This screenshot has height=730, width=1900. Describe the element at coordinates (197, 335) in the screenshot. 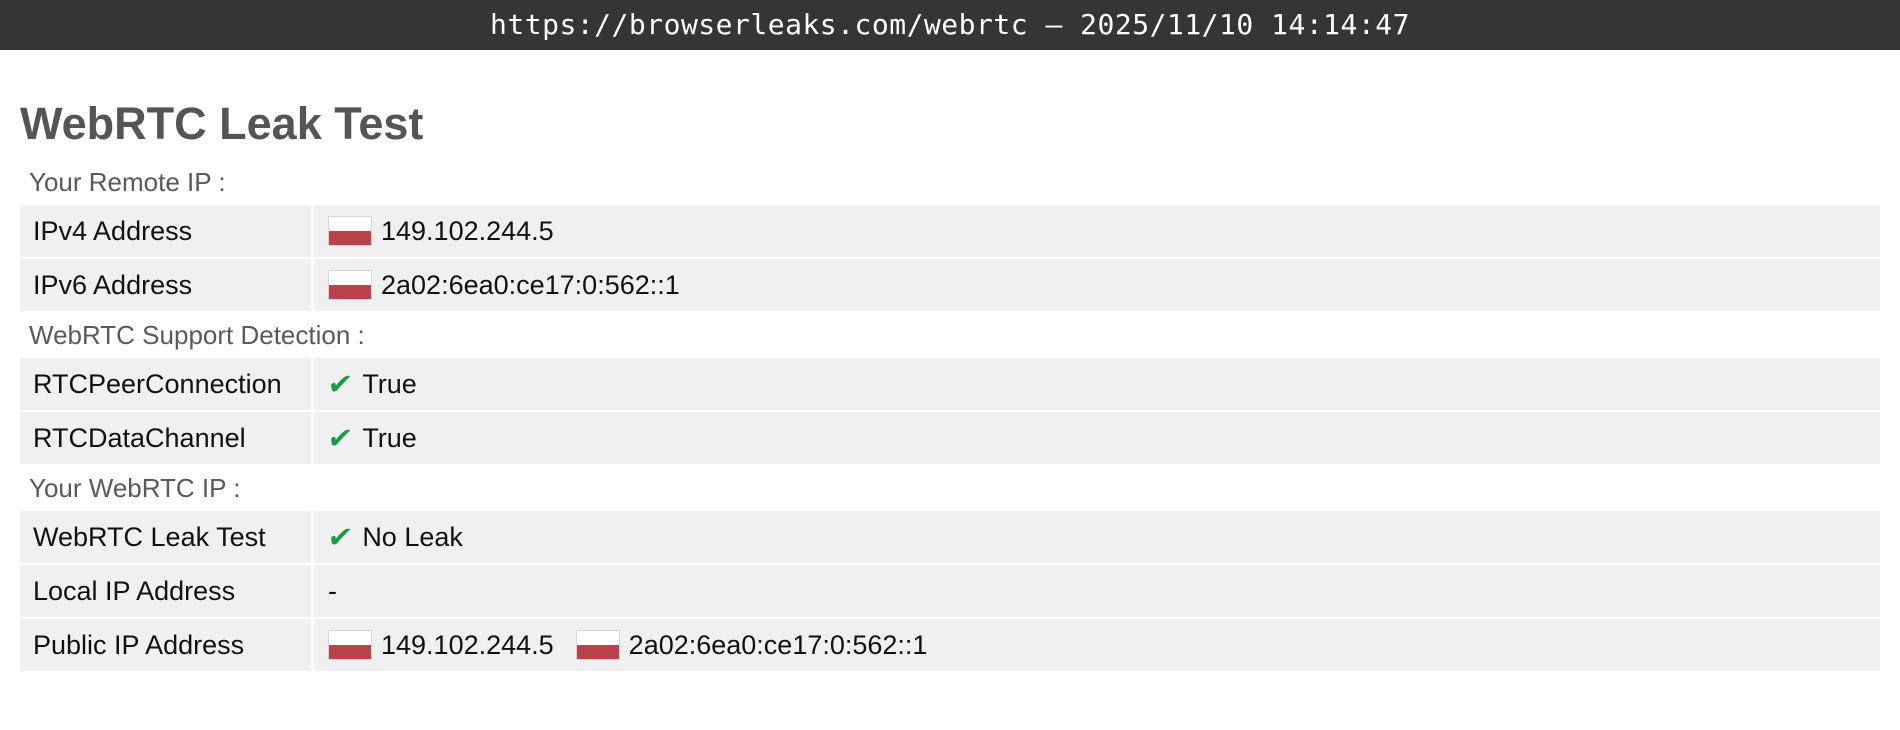

I see `section-label-support-detection: WebRTC Support Detection :` at that location.